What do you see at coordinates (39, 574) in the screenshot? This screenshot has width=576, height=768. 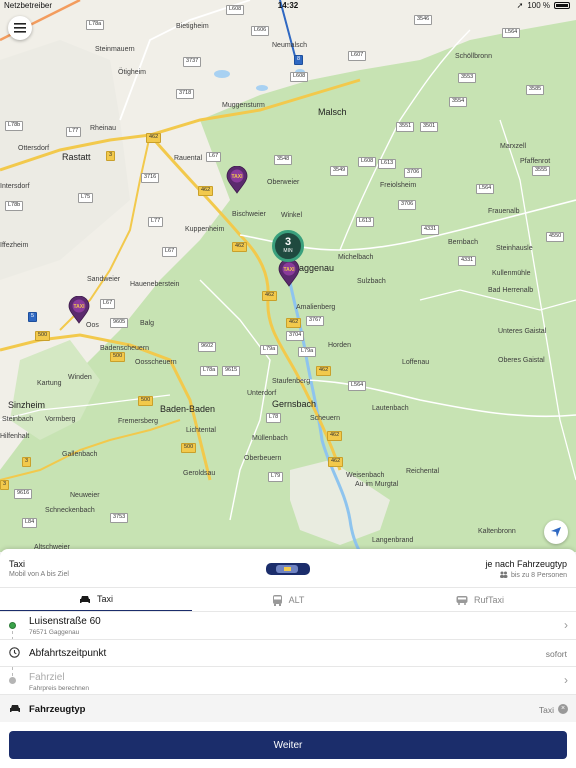 I see `vehicle-type-subtitle: Mobil von A bis Ziel` at bounding box center [39, 574].